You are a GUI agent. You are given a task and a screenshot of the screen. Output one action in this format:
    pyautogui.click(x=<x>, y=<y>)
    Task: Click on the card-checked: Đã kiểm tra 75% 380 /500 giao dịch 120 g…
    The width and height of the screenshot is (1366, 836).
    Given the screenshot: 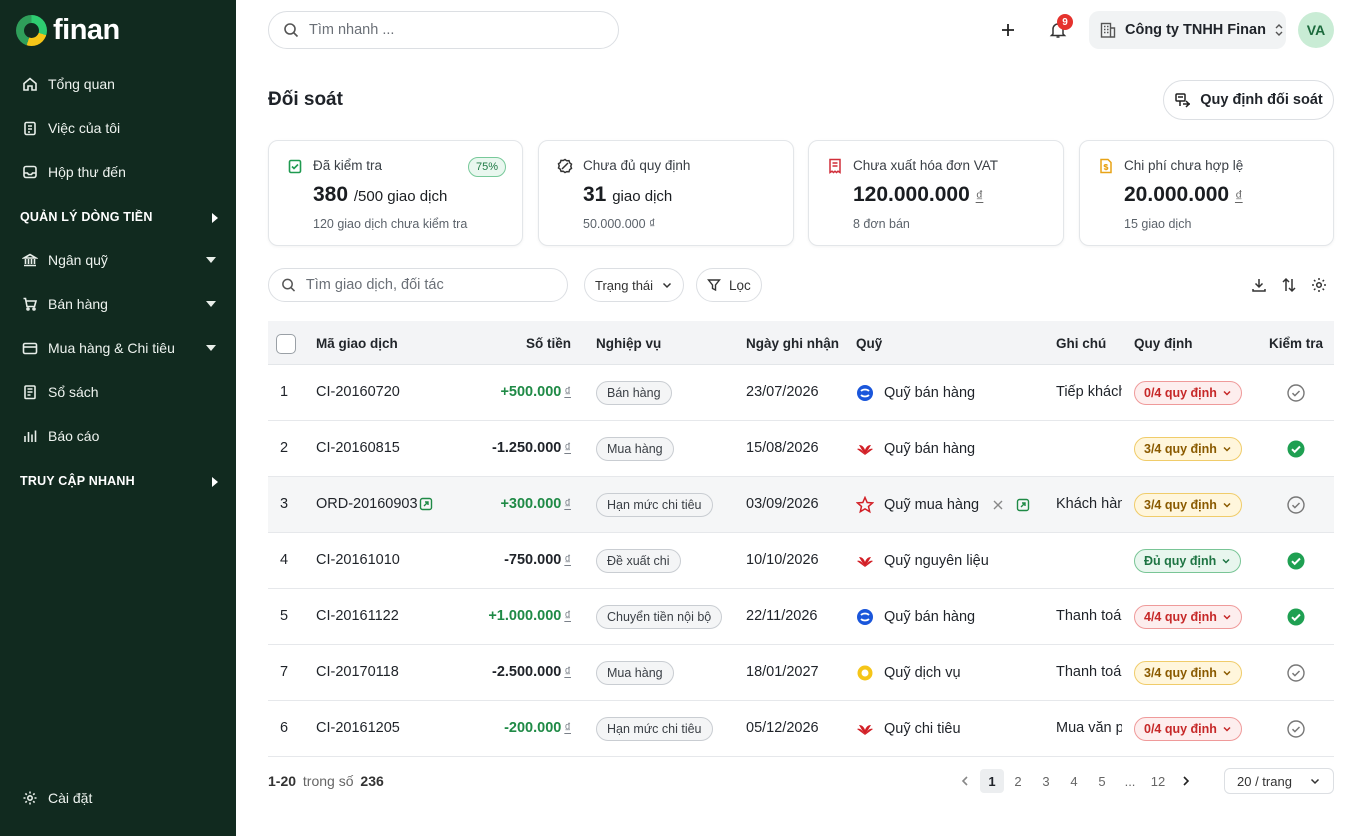 What is the action you would take?
    pyautogui.click(x=395, y=193)
    